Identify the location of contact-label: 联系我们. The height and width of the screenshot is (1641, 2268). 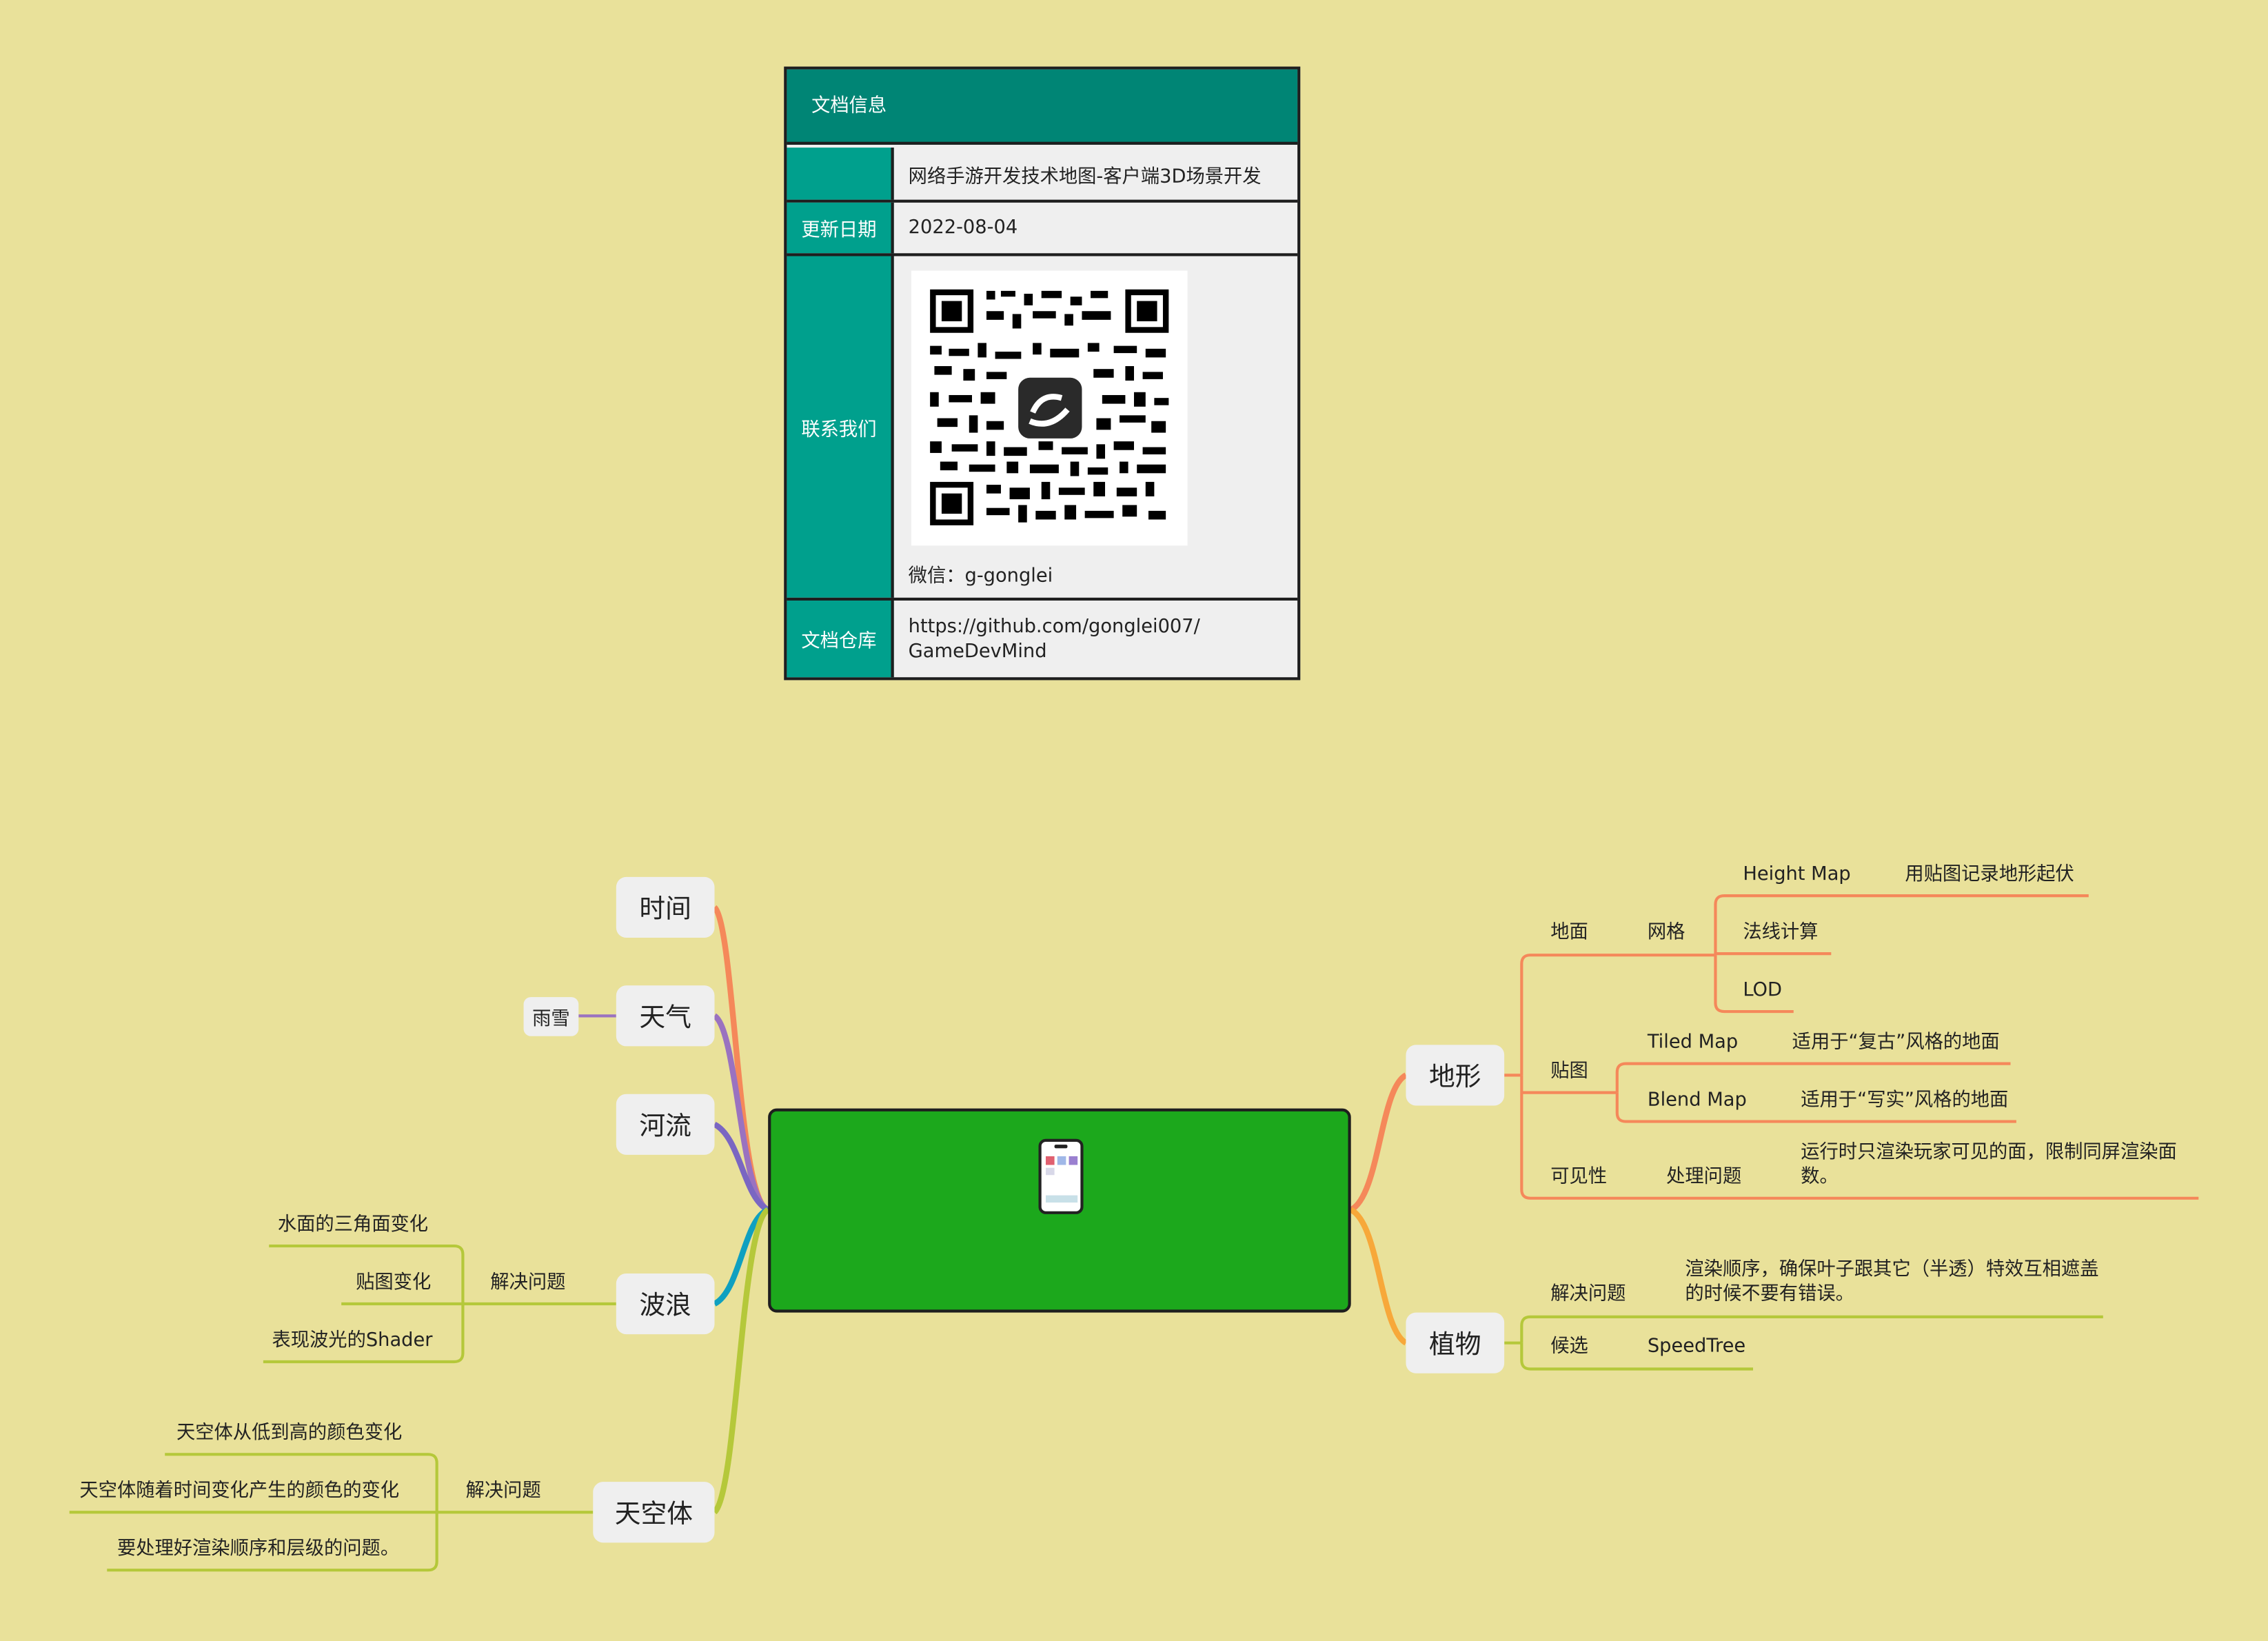
(840, 427).